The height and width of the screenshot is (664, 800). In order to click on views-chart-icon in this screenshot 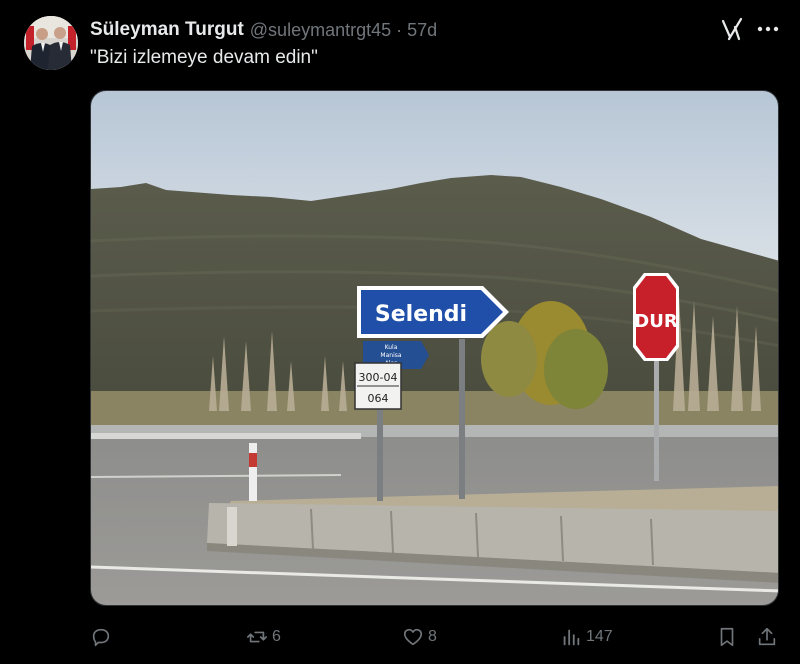, I will do `click(571, 637)`.